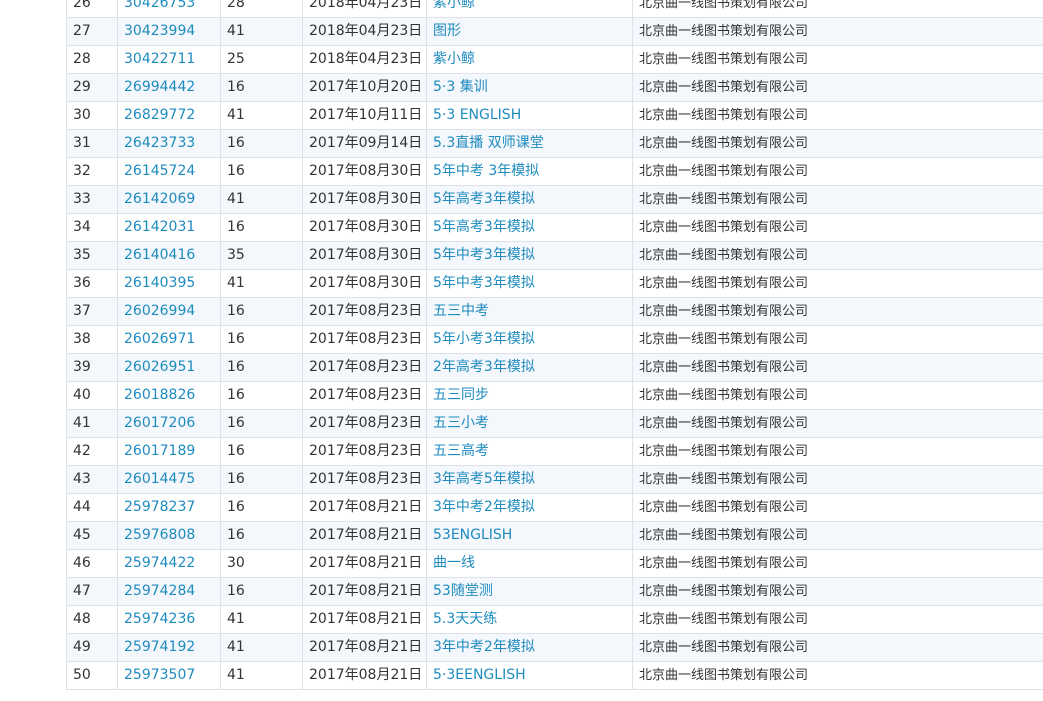 The height and width of the screenshot is (701, 1043). I want to click on registration-number-link: 25973507, so click(159, 675).